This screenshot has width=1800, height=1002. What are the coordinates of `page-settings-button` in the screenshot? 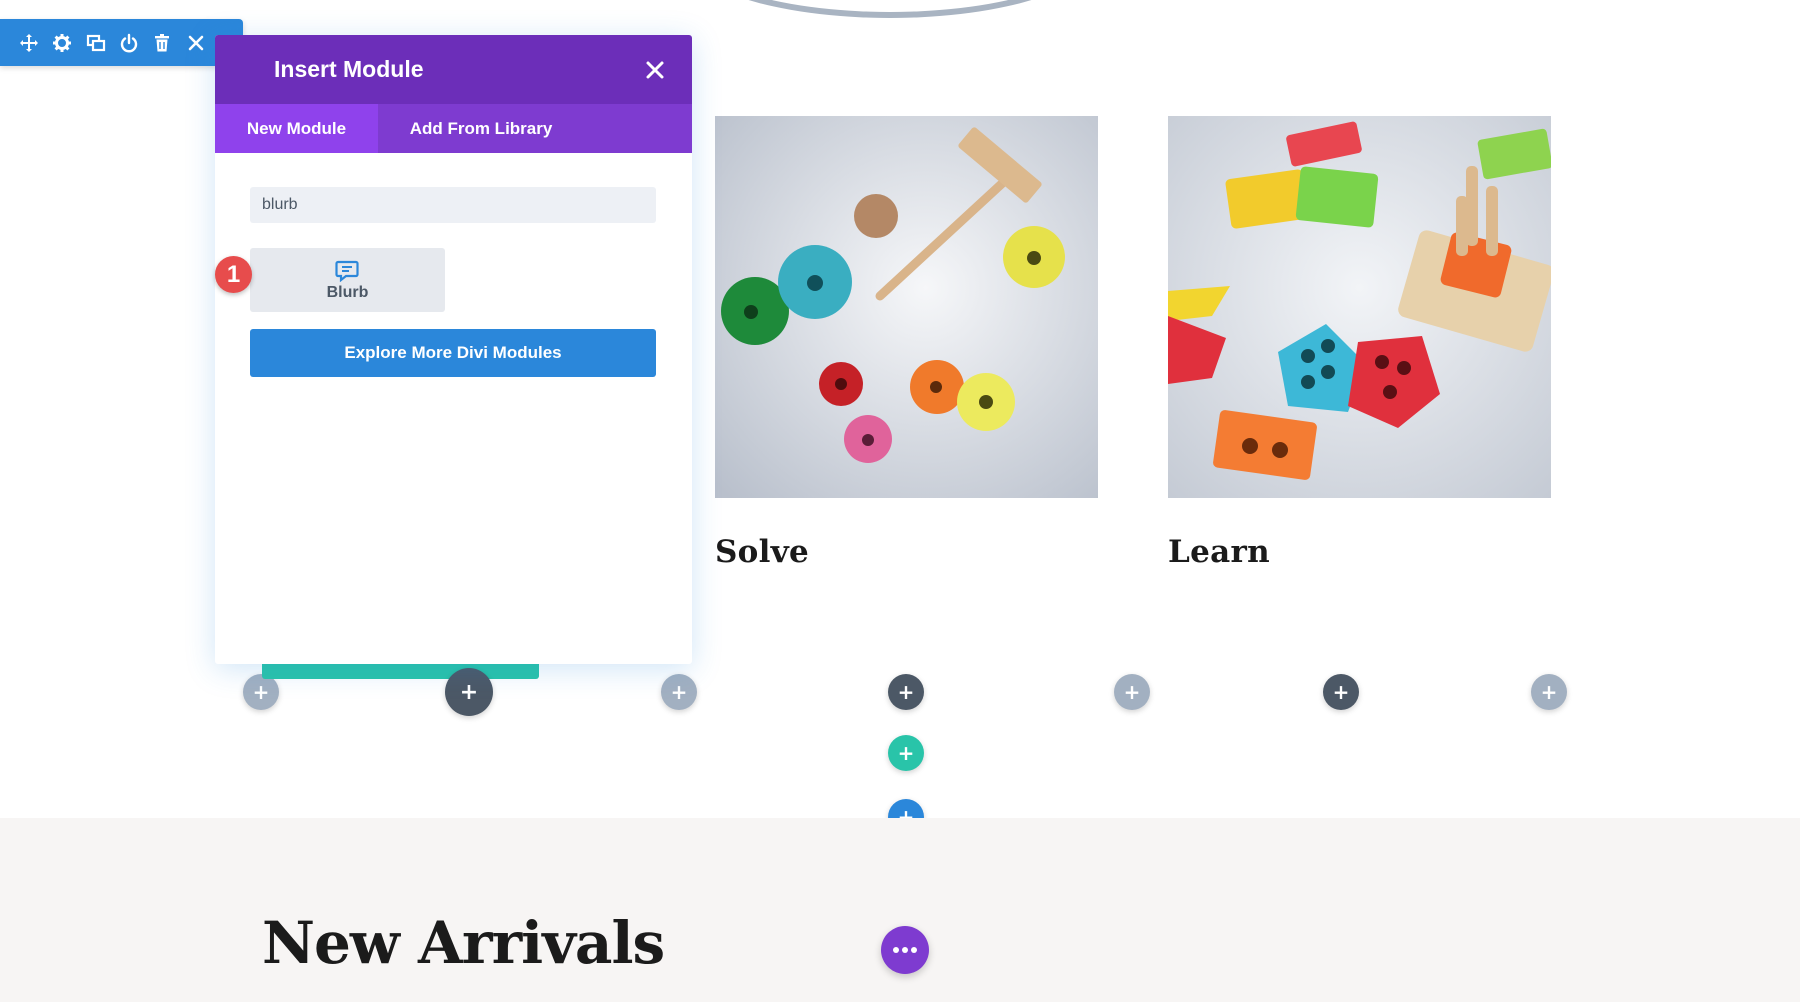 It's located at (905, 950).